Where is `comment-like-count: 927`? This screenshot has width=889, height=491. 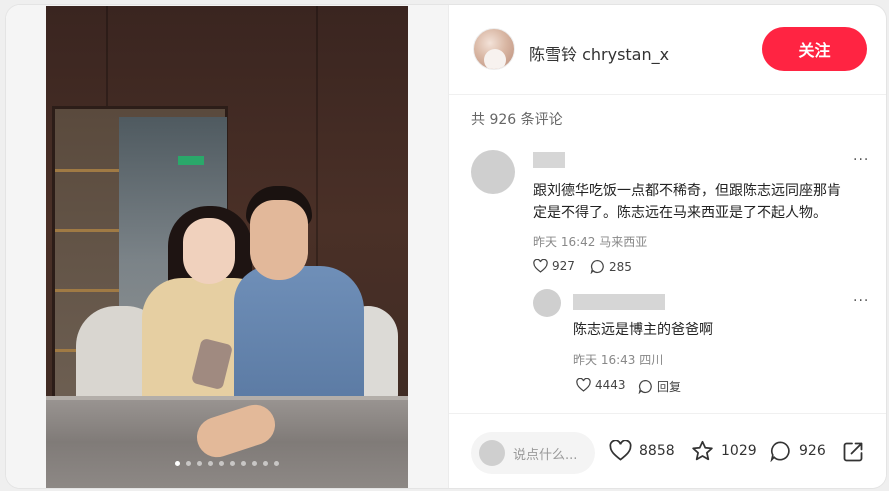
comment-like-count: 927 is located at coordinates (563, 266).